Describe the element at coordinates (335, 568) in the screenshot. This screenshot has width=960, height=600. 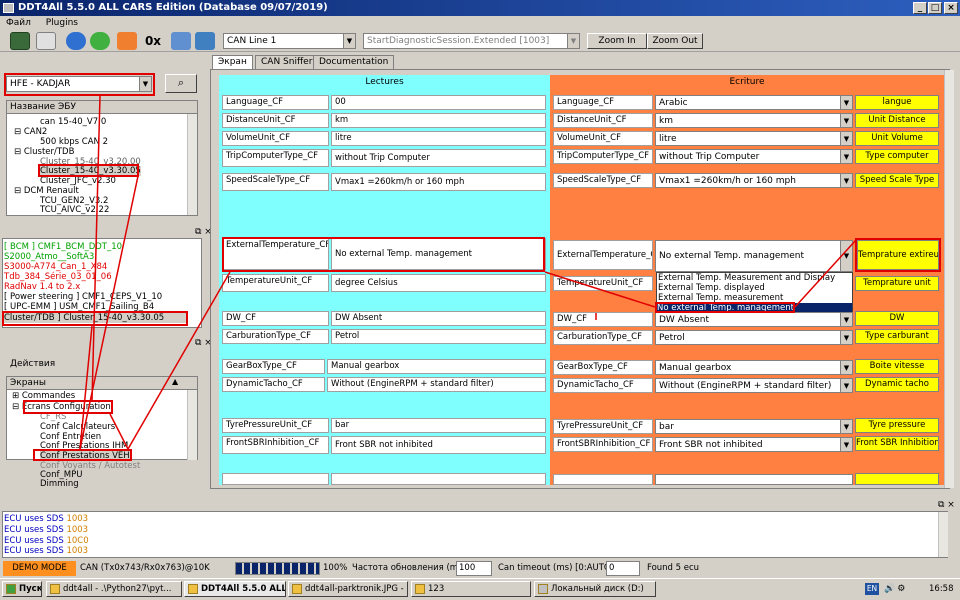
I see `progress-label: 100%` at that location.